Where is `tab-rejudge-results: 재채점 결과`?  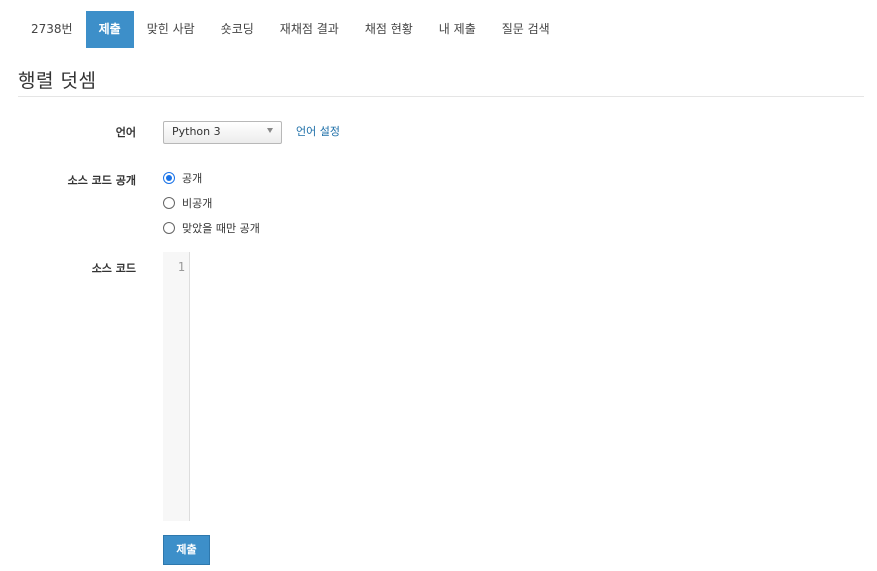 tab-rejudge-results: 재채점 결과 is located at coordinates (309, 29).